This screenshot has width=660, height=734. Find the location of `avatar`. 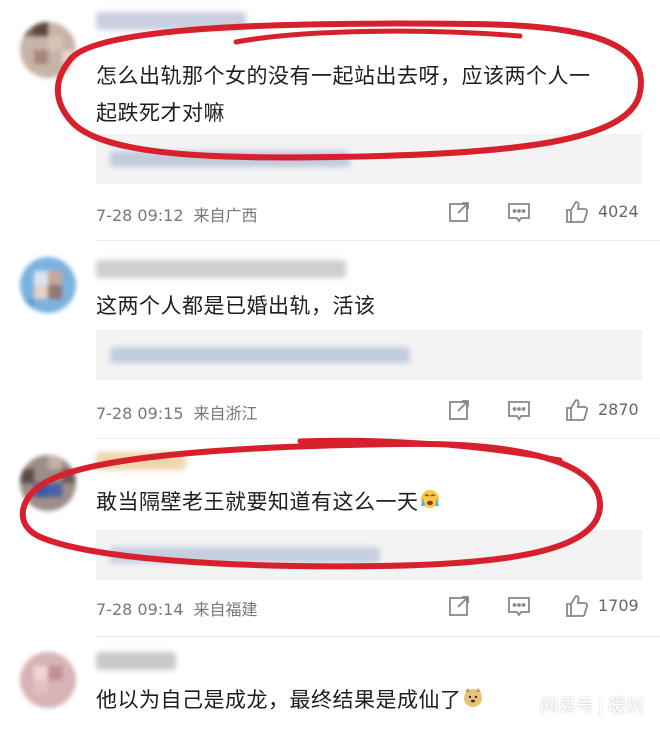

avatar is located at coordinates (48, 680).